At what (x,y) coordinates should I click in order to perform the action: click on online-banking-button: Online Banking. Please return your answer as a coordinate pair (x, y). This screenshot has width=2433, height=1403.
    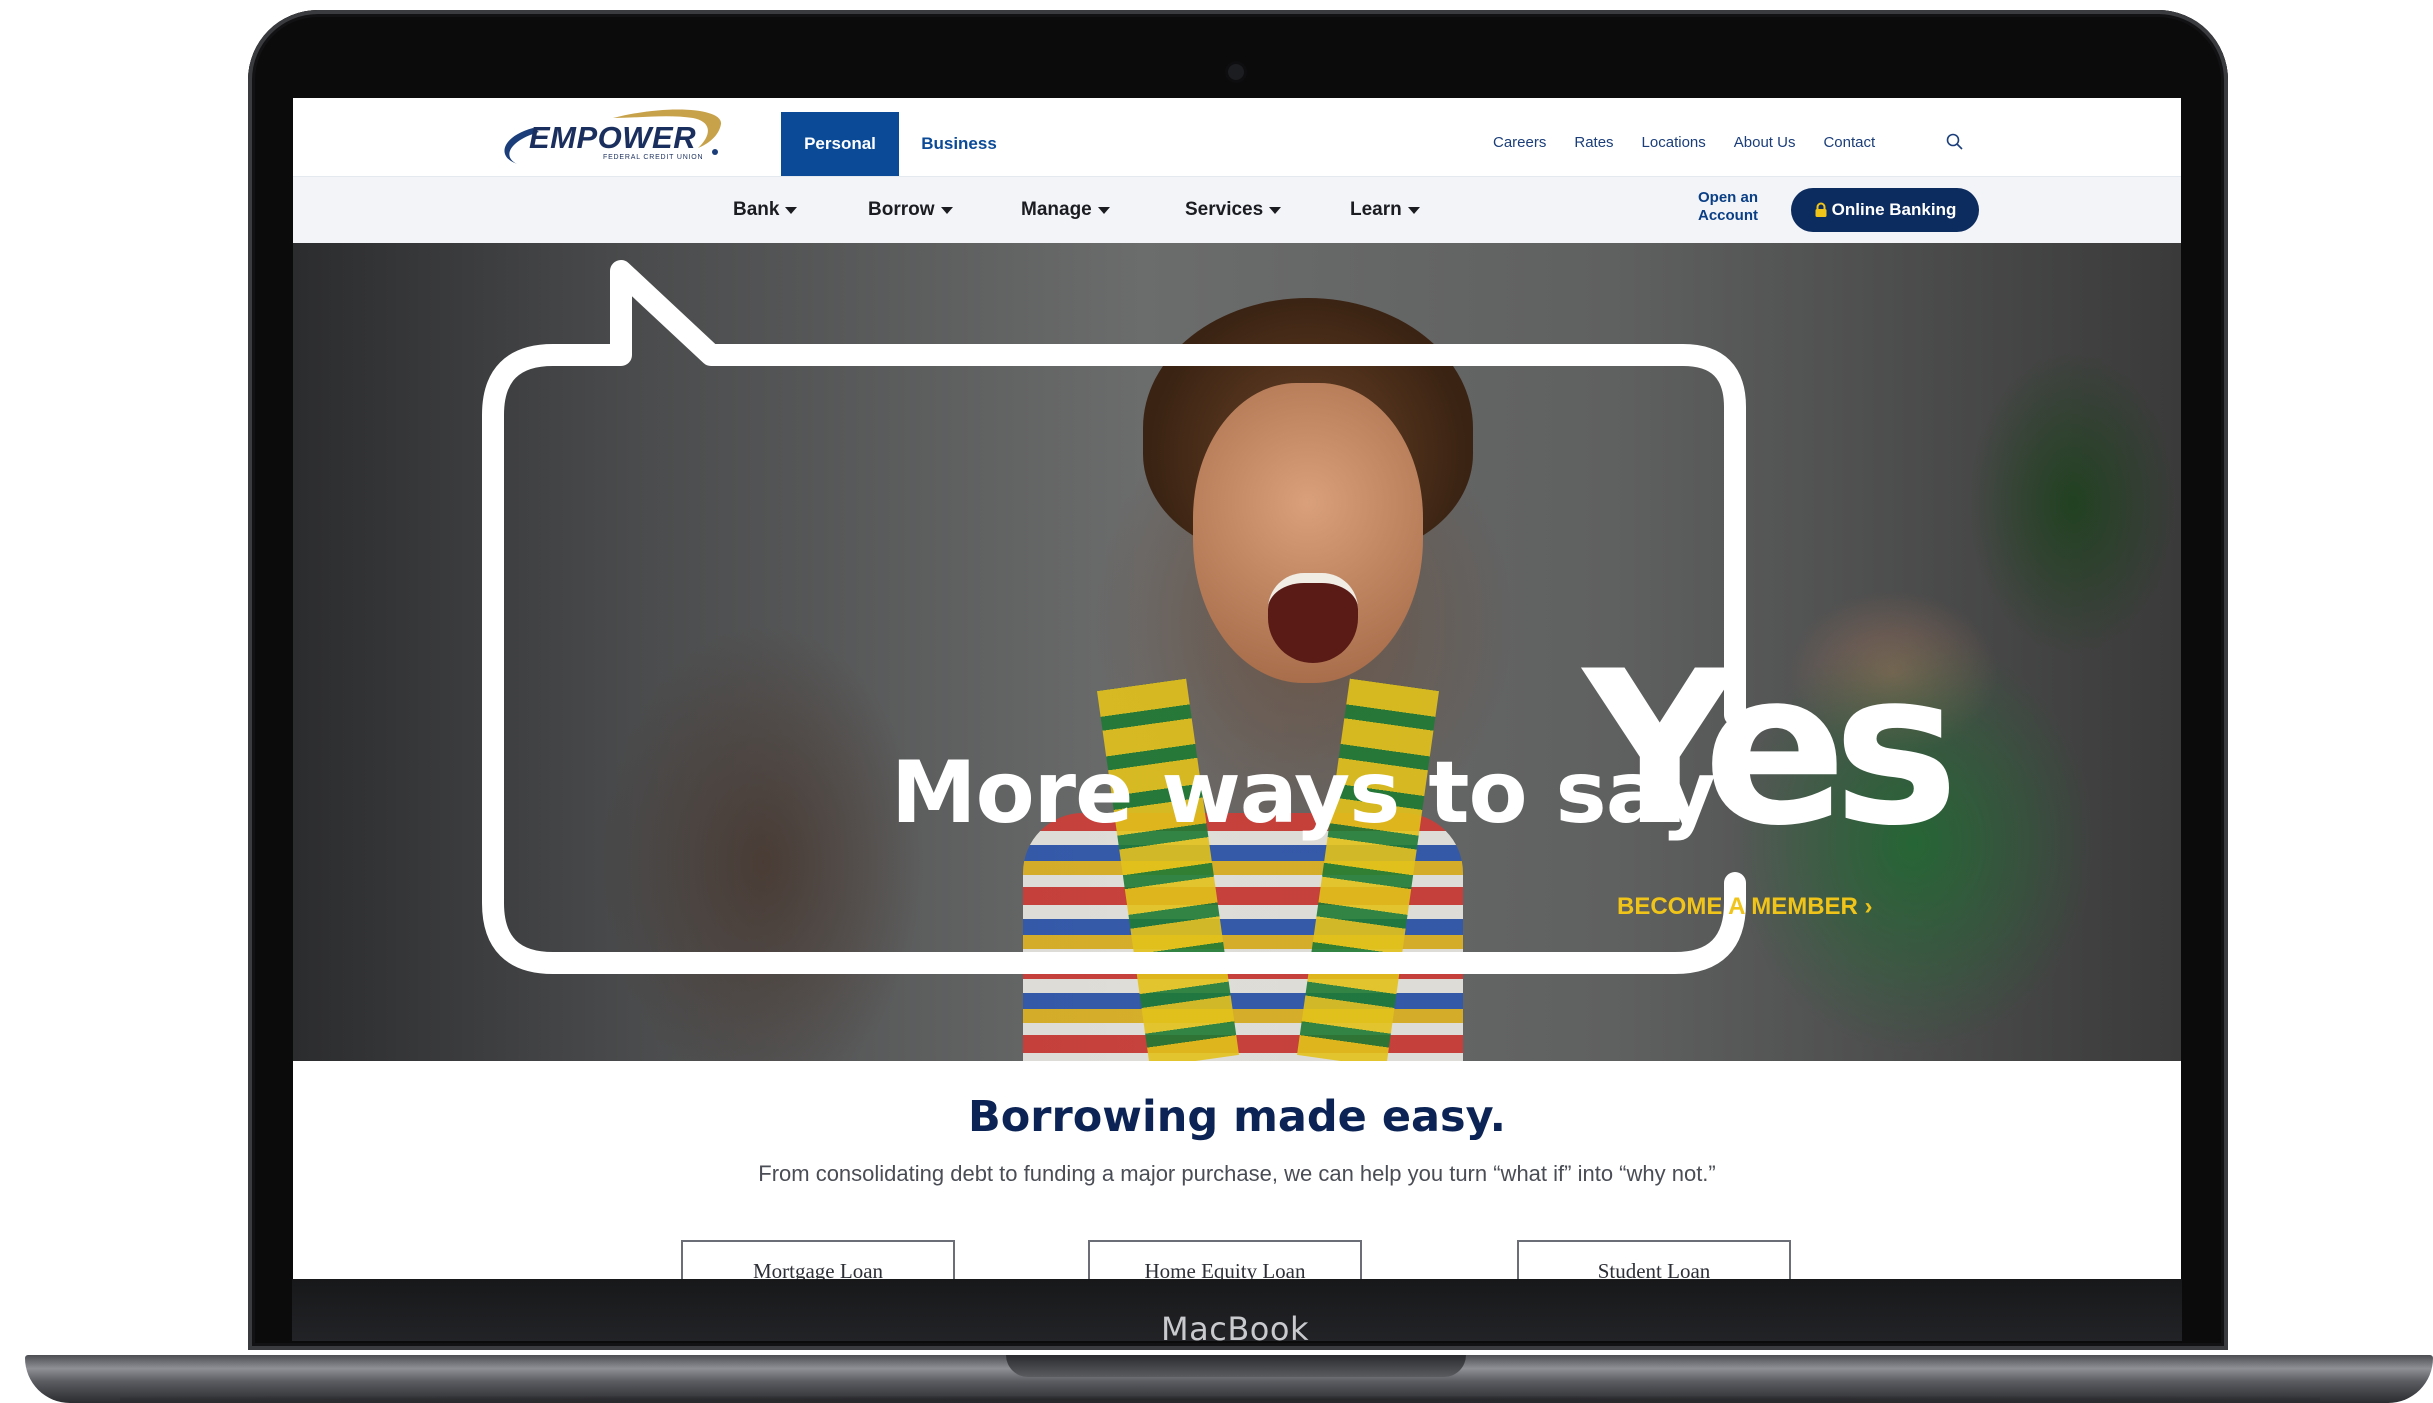
    Looking at the image, I should click on (1885, 210).